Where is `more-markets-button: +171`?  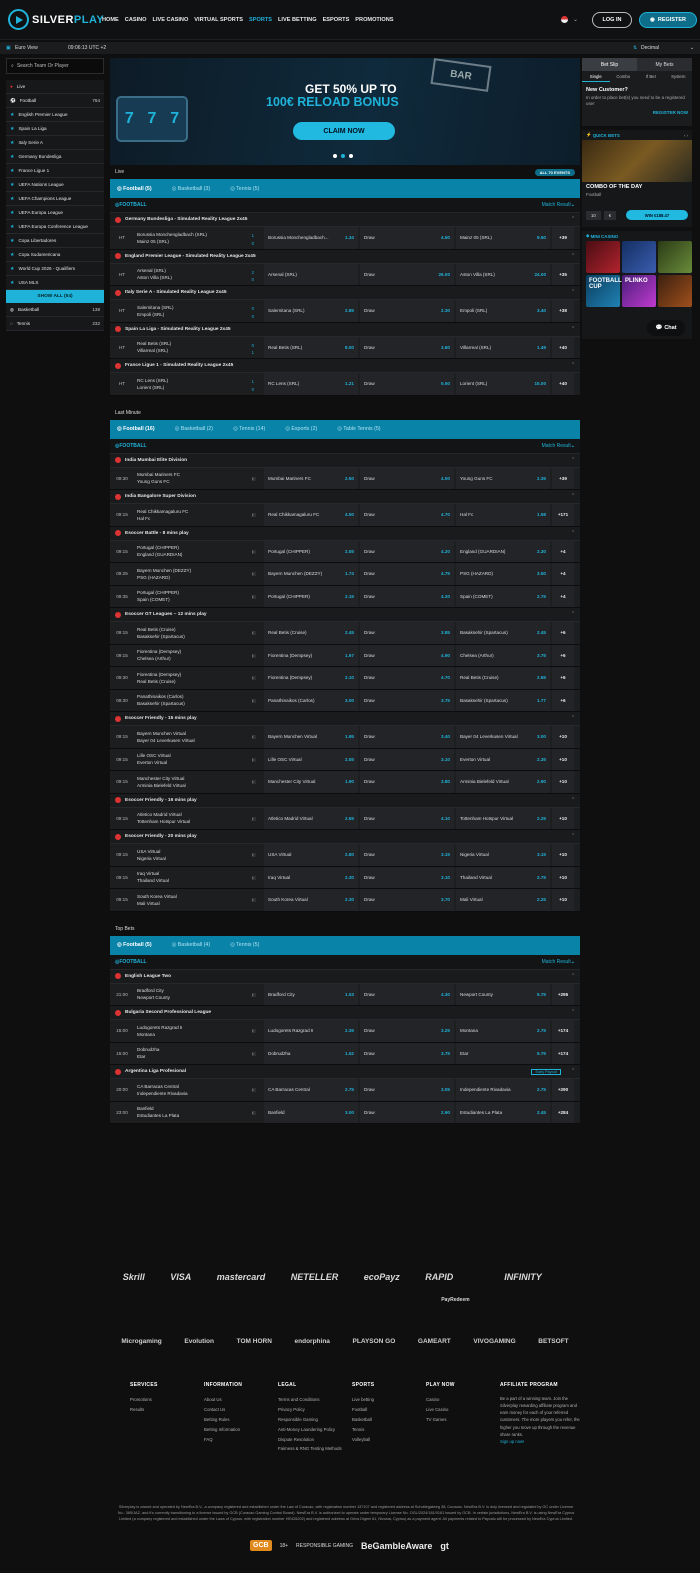 more-markets-button: +171 is located at coordinates (563, 515).